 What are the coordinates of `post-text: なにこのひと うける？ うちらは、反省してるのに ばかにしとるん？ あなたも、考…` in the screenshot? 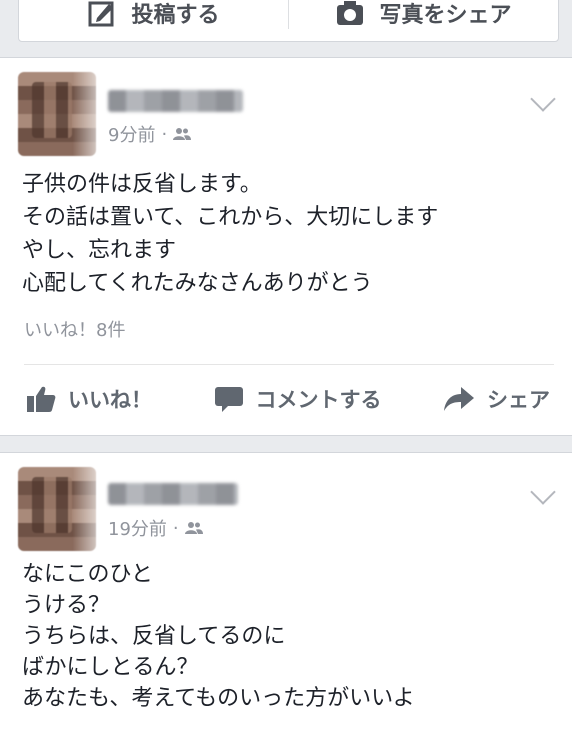 It's located at (218, 636).